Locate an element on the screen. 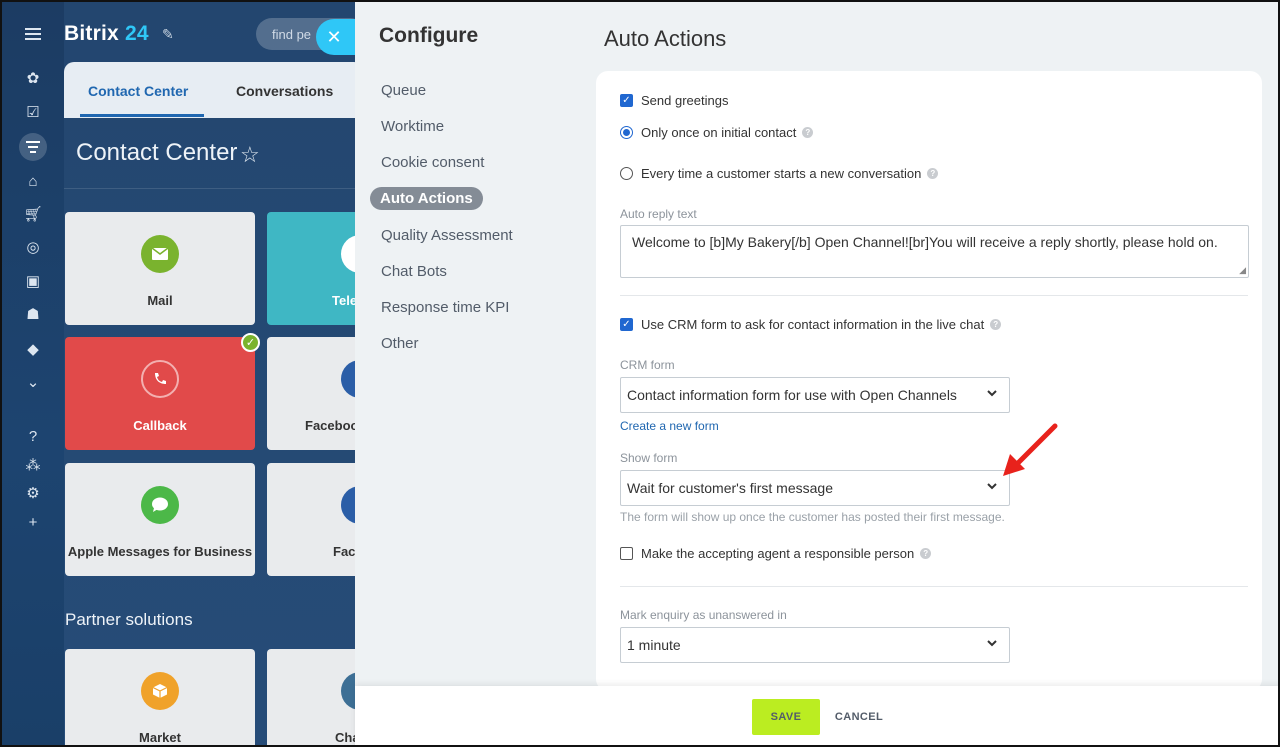 This screenshot has width=1280, height=747. brand-logo: Bitrix 24 is located at coordinates (106, 33).